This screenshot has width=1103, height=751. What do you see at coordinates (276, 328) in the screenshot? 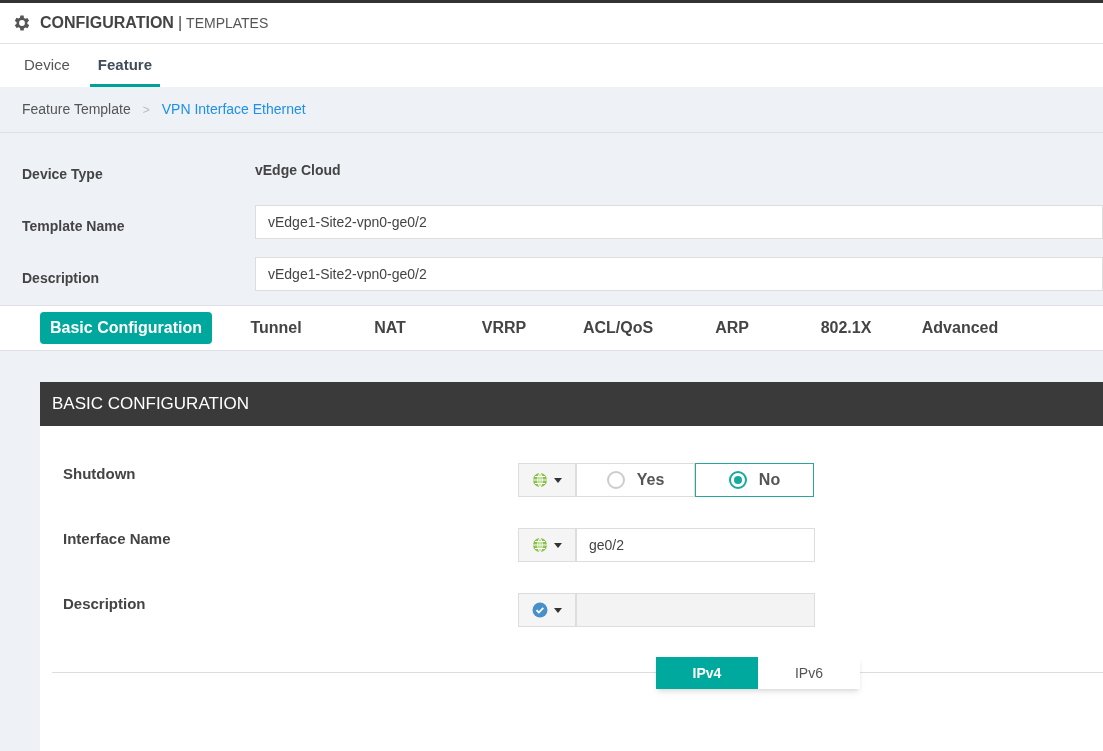
I see `section-tab: Tunnel` at bounding box center [276, 328].